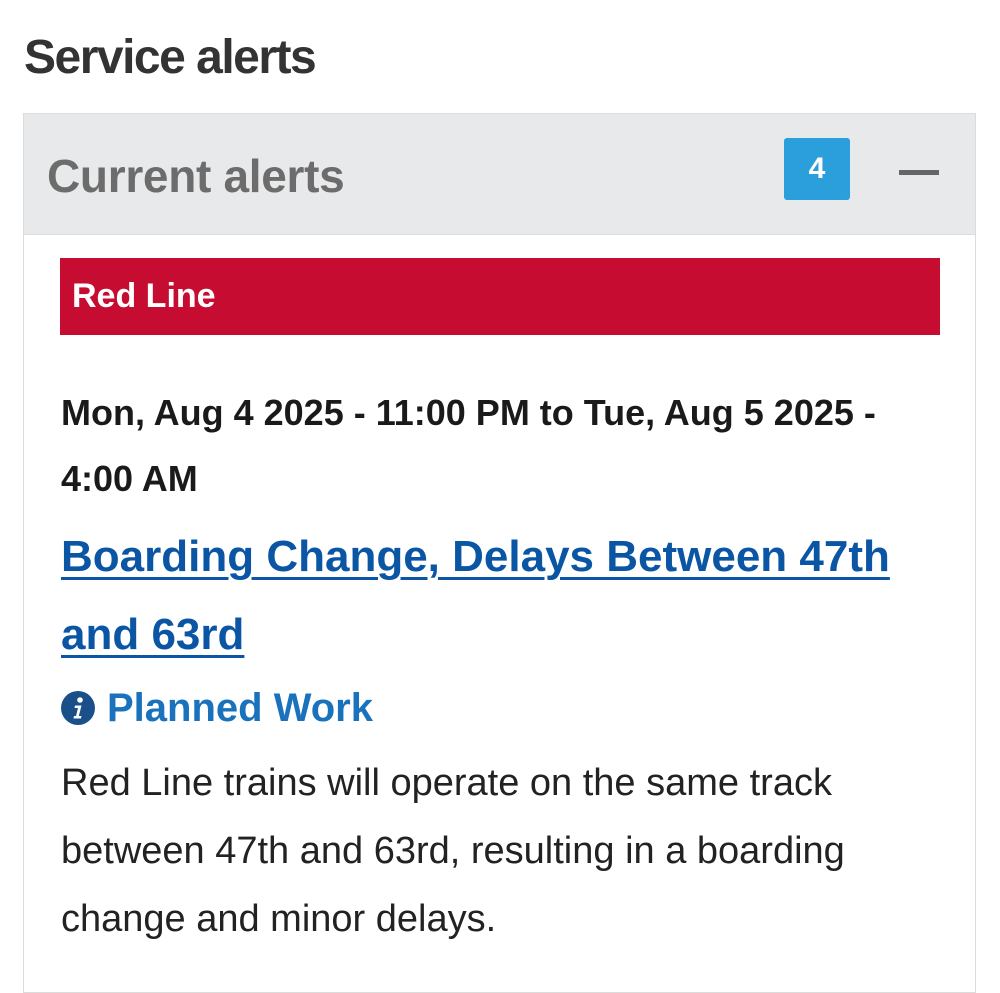 This screenshot has height=993, width=1000. Describe the element at coordinates (196, 176) in the screenshot. I see `panel-title: Current alerts` at that location.